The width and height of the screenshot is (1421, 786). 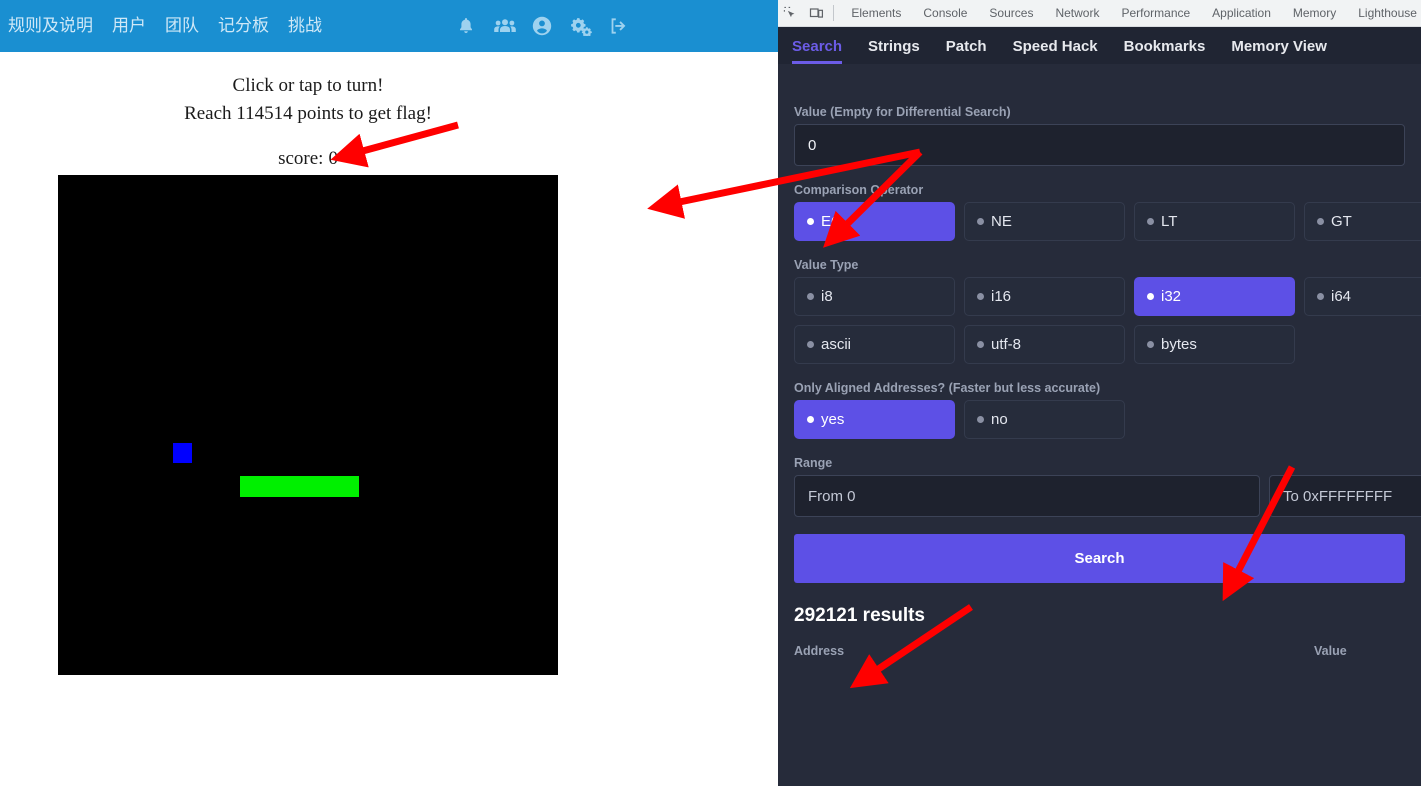 I want to click on option-label: i8, so click(x=827, y=296).